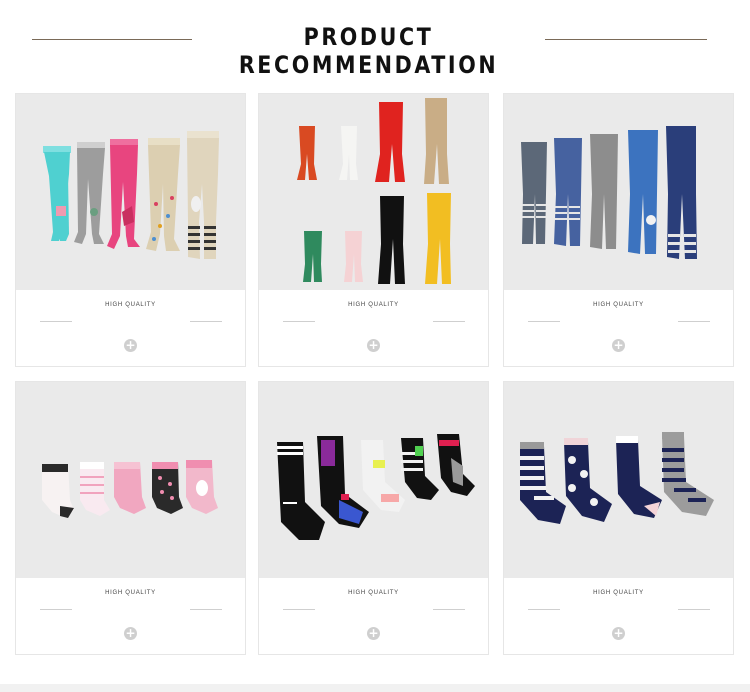 The height and width of the screenshot is (692, 750). Describe the element at coordinates (368, 51) in the screenshot. I see `section-title: PRODUCT RECOMMENDATION` at that location.